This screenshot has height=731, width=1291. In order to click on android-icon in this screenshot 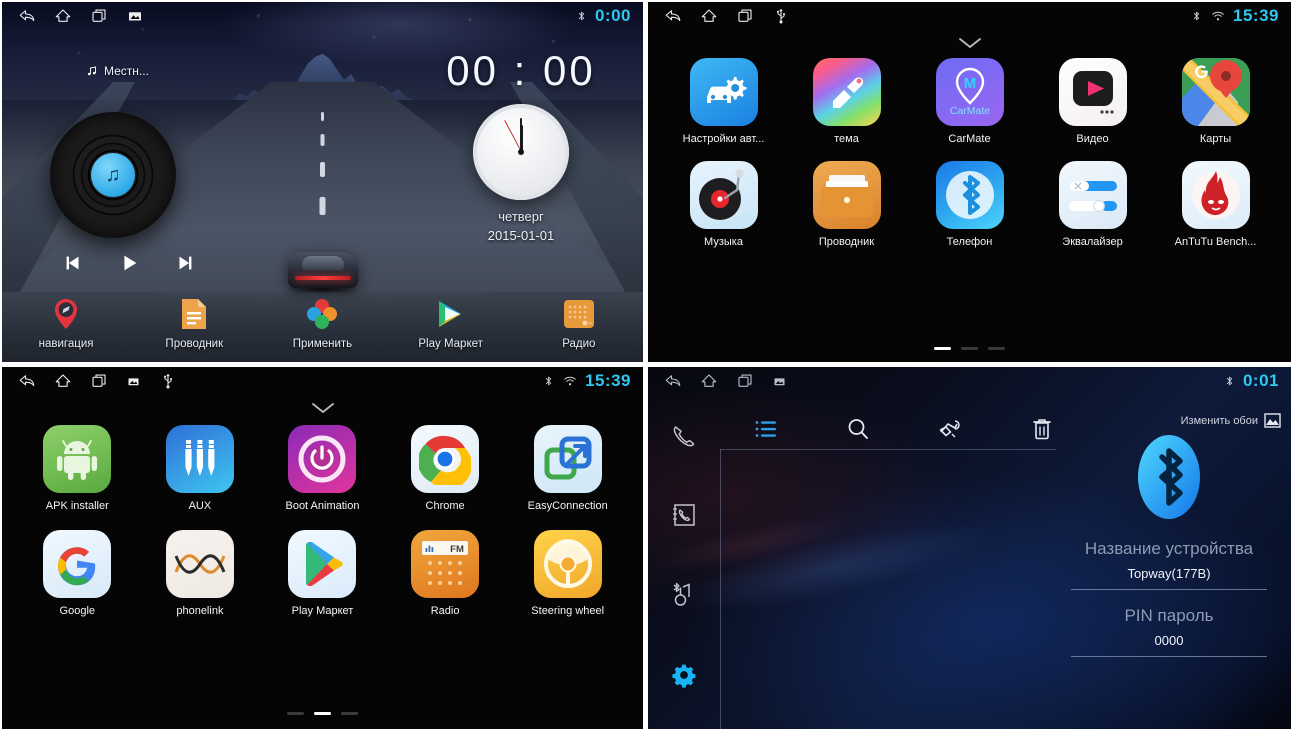, I will do `click(77, 459)`.